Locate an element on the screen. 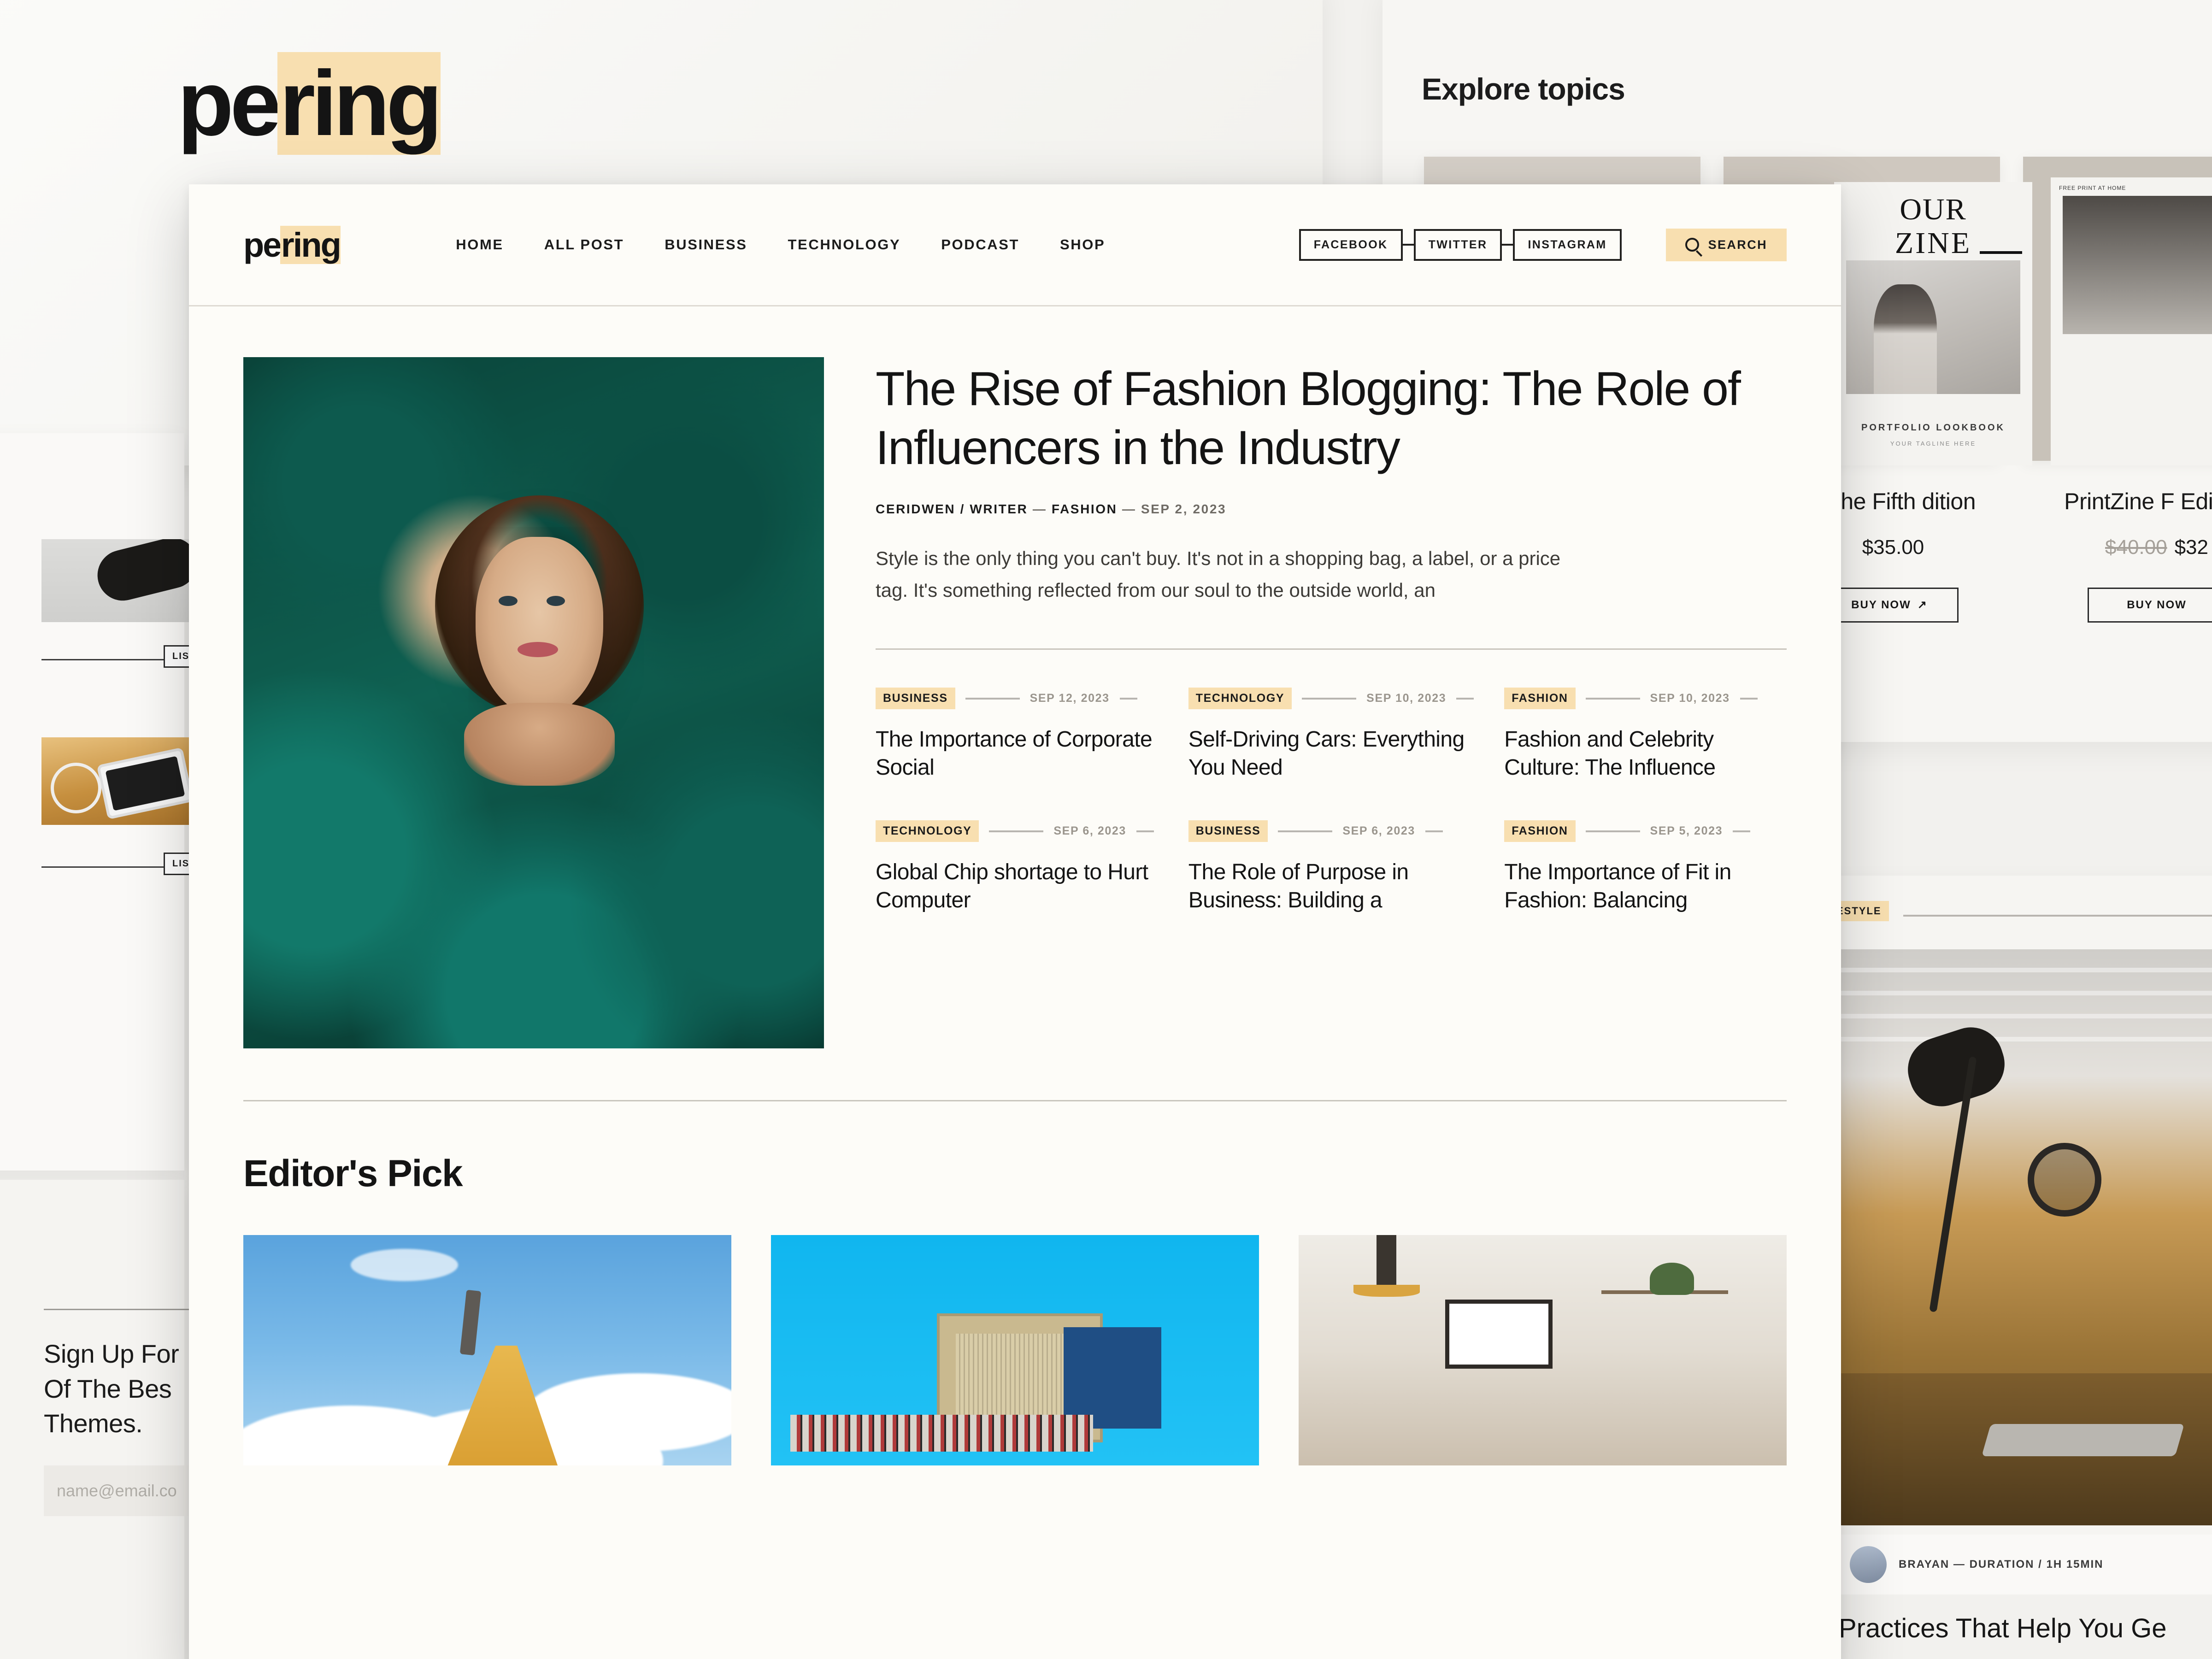  magazine-cover-title: OUR is located at coordinates (1933, 209).